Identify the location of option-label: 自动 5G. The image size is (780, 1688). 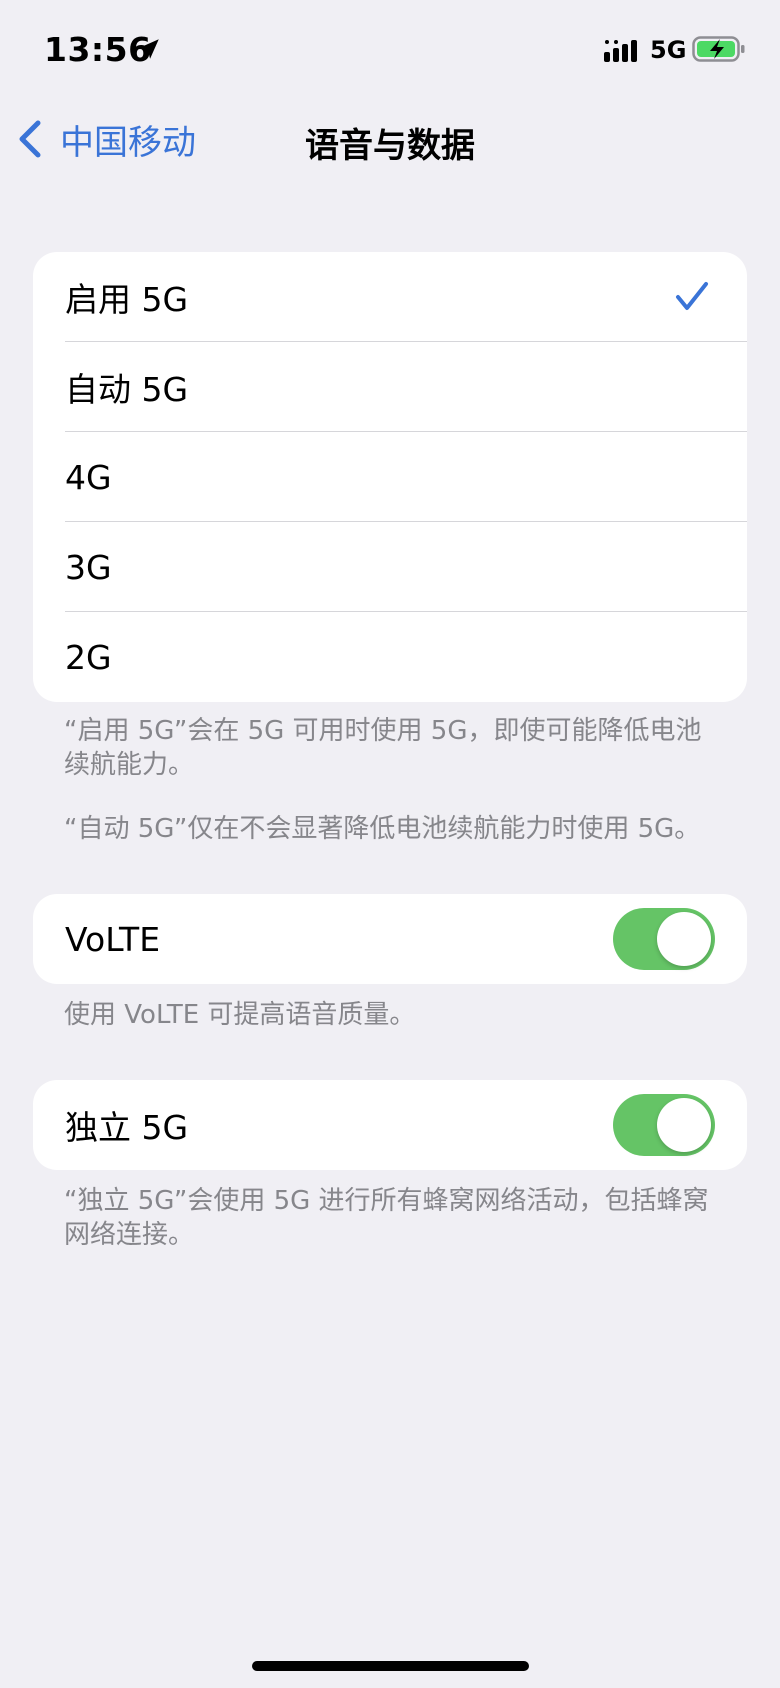
(127, 389).